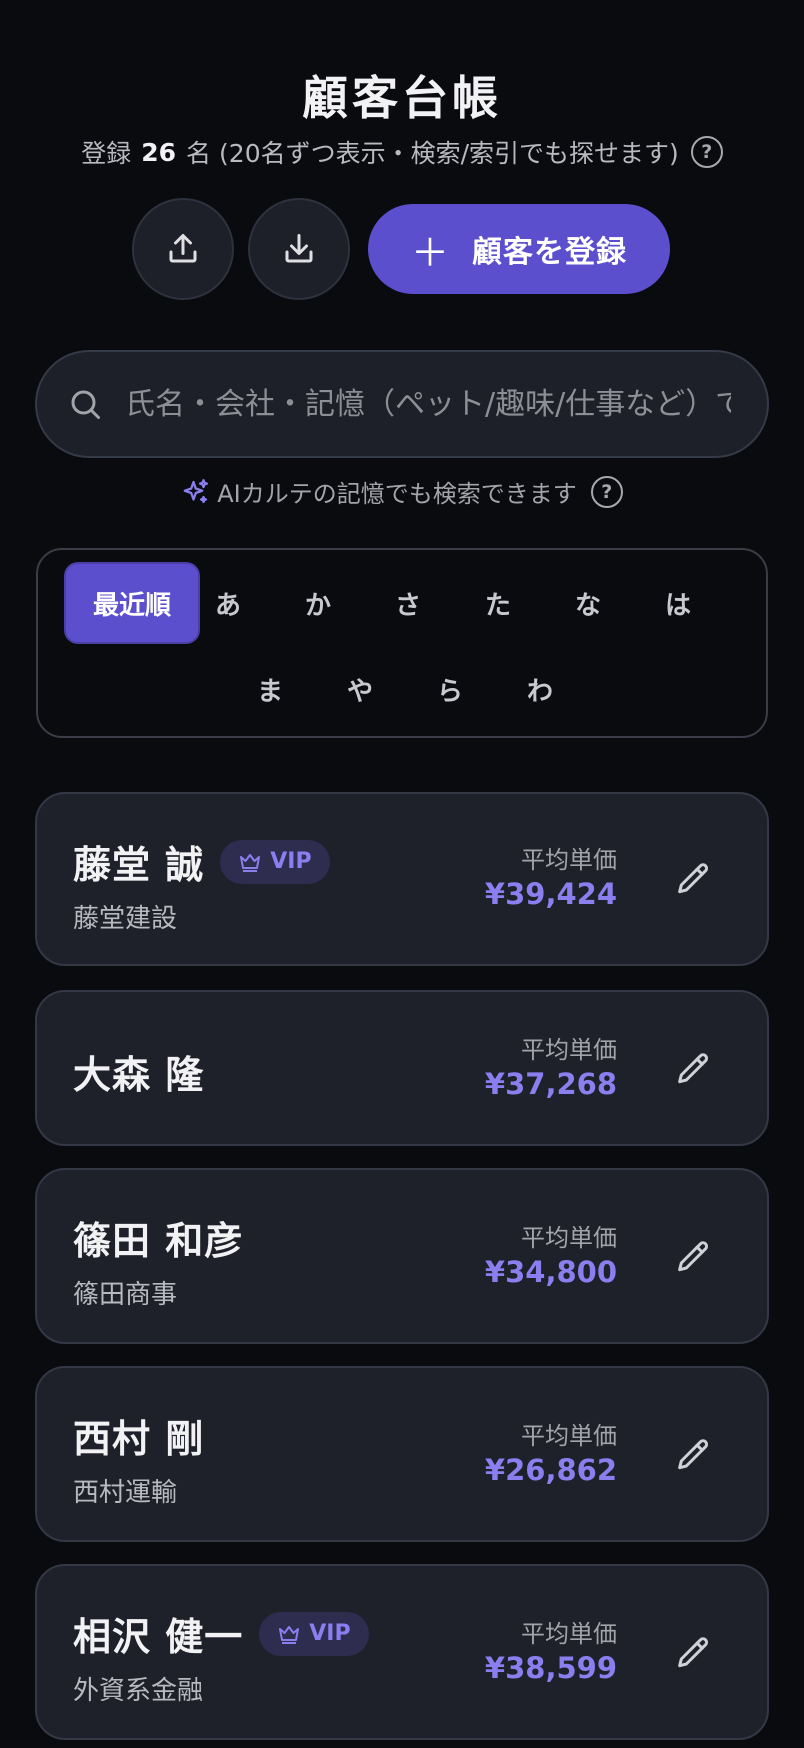 This screenshot has width=804, height=1748. What do you see at coordinates (550, 1470) in the screenshot?
I see `price-value: ¥26,862` at bounding box center [550, 1470].